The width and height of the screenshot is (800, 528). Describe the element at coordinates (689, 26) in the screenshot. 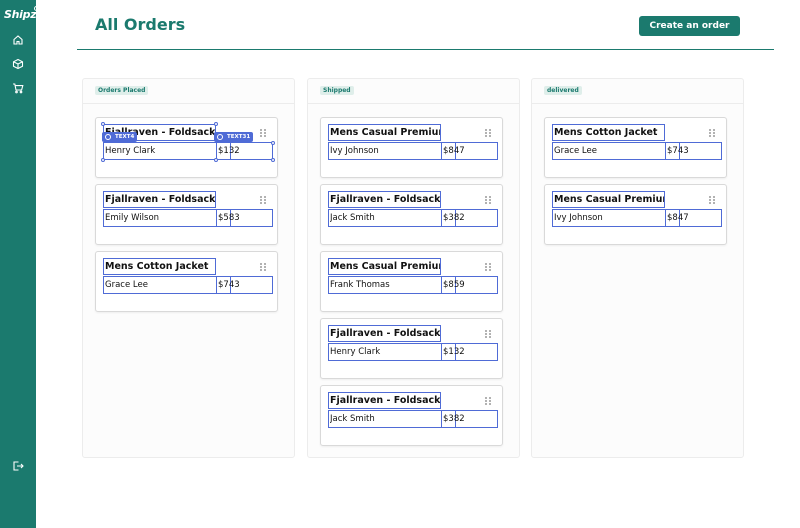

I see `create-order-button: Create an order` at that location.